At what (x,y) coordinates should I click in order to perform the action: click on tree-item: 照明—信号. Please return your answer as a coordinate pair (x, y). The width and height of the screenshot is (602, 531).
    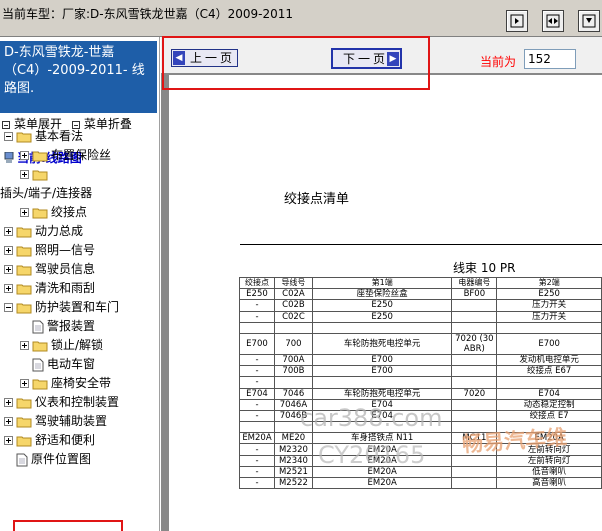
    Looking at the image, I should click on (49, 250).